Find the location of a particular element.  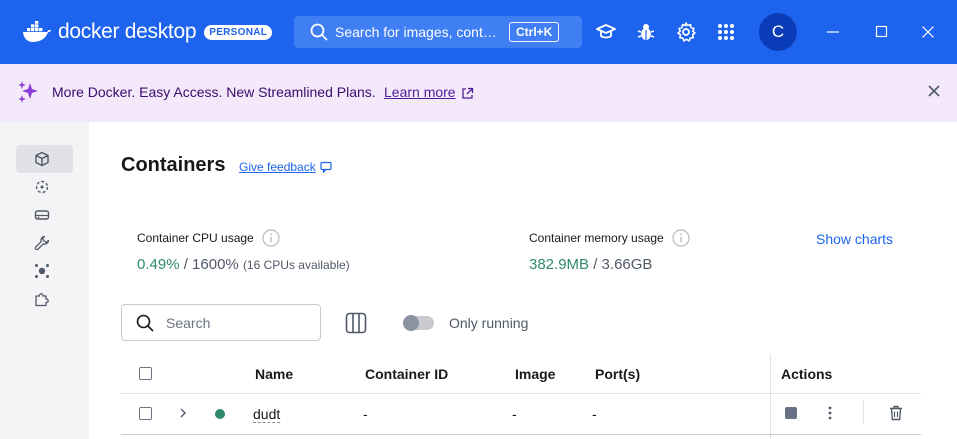

more-options-icon is located at coordinates (830, 413).